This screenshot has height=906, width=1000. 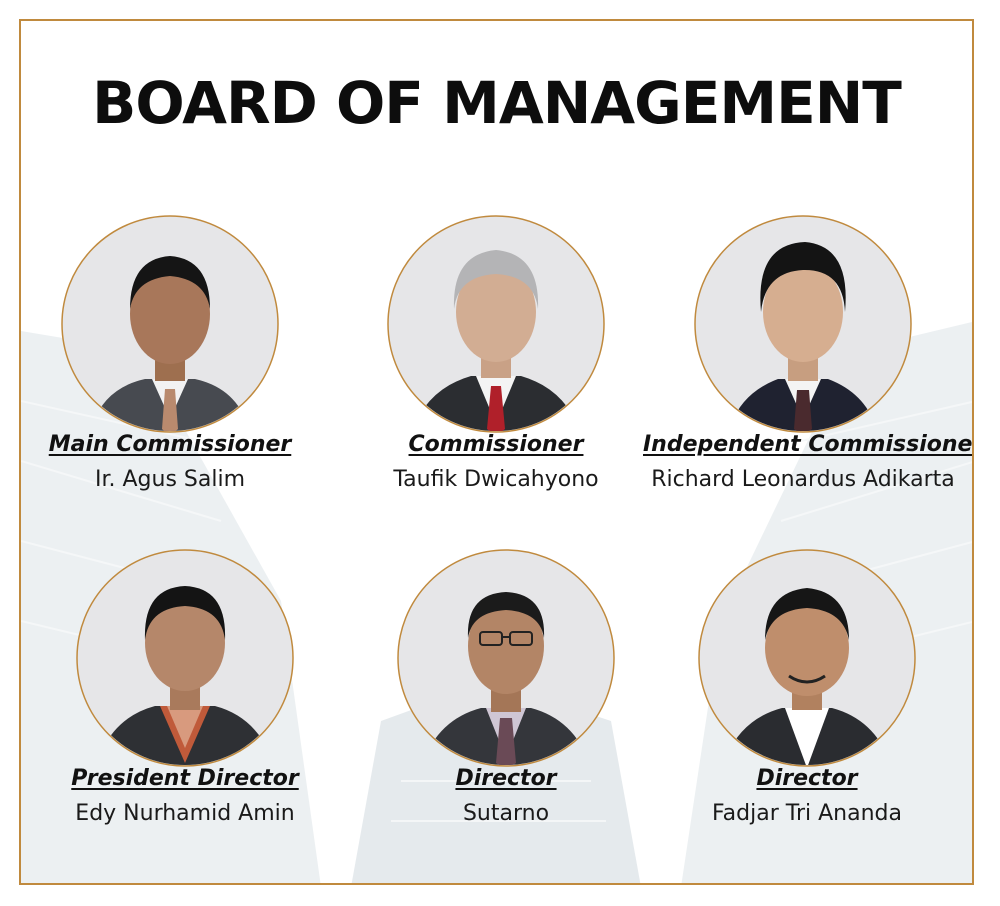 What do you see at coordinates (497, 103) in the screenshot?
I see `page-title: BOARD OF MANAGEMENT` at bounding box center [497, 103].